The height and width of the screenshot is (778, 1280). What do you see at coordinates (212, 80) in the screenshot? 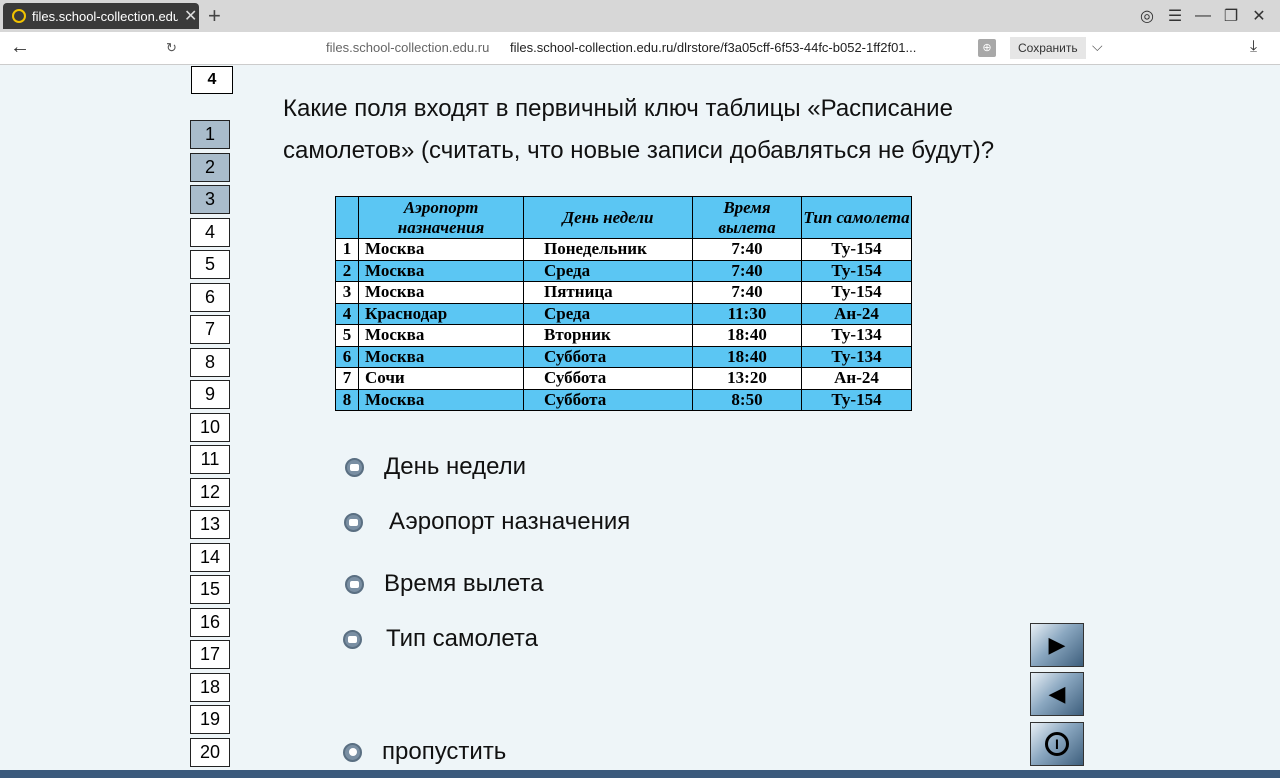
I see `current-question-number: 4` at bounding box center [212, 80].